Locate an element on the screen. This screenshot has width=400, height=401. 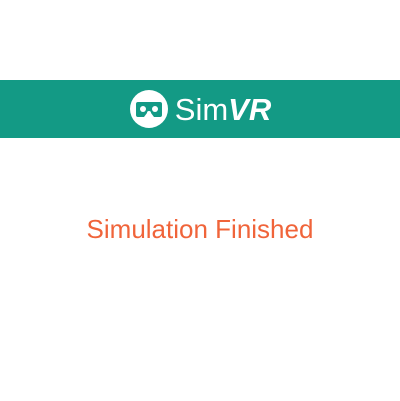
header-bar: Sim VR is located at coordinates (200, 109).